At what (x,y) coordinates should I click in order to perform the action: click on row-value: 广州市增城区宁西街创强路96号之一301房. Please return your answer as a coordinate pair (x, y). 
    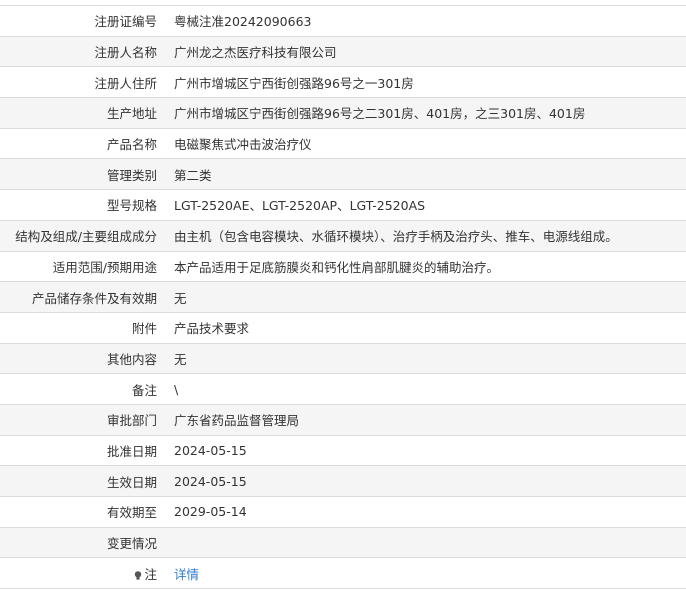
    Looking at the image, I should click on (425, 82).